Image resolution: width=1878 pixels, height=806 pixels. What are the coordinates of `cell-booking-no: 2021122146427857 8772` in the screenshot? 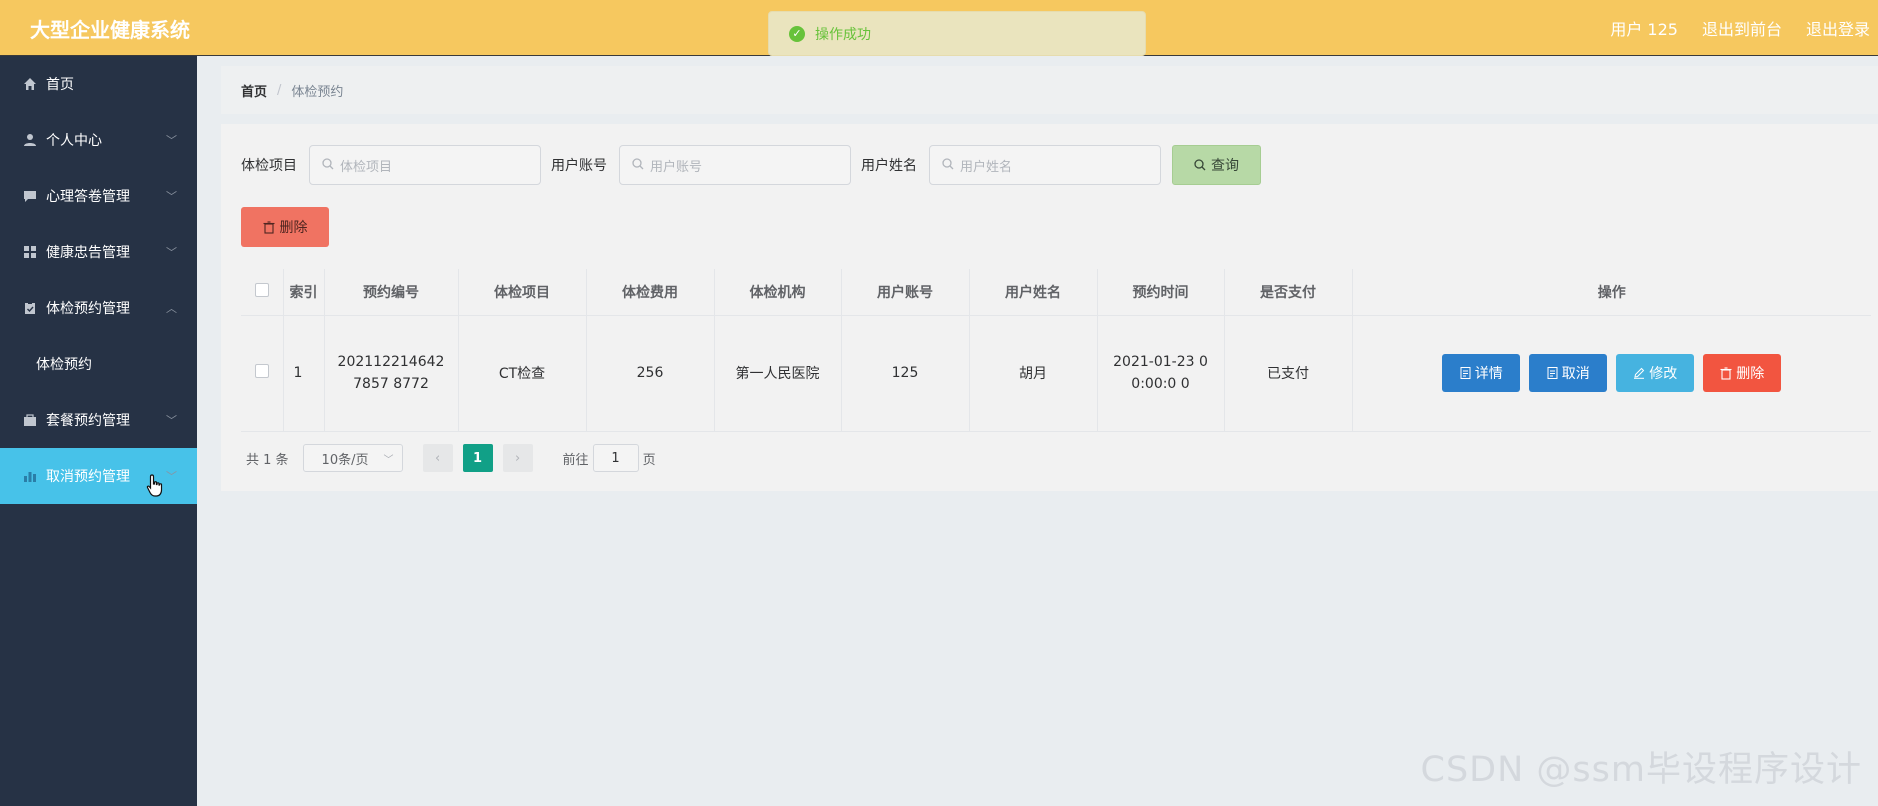 It's located at (391, 373).